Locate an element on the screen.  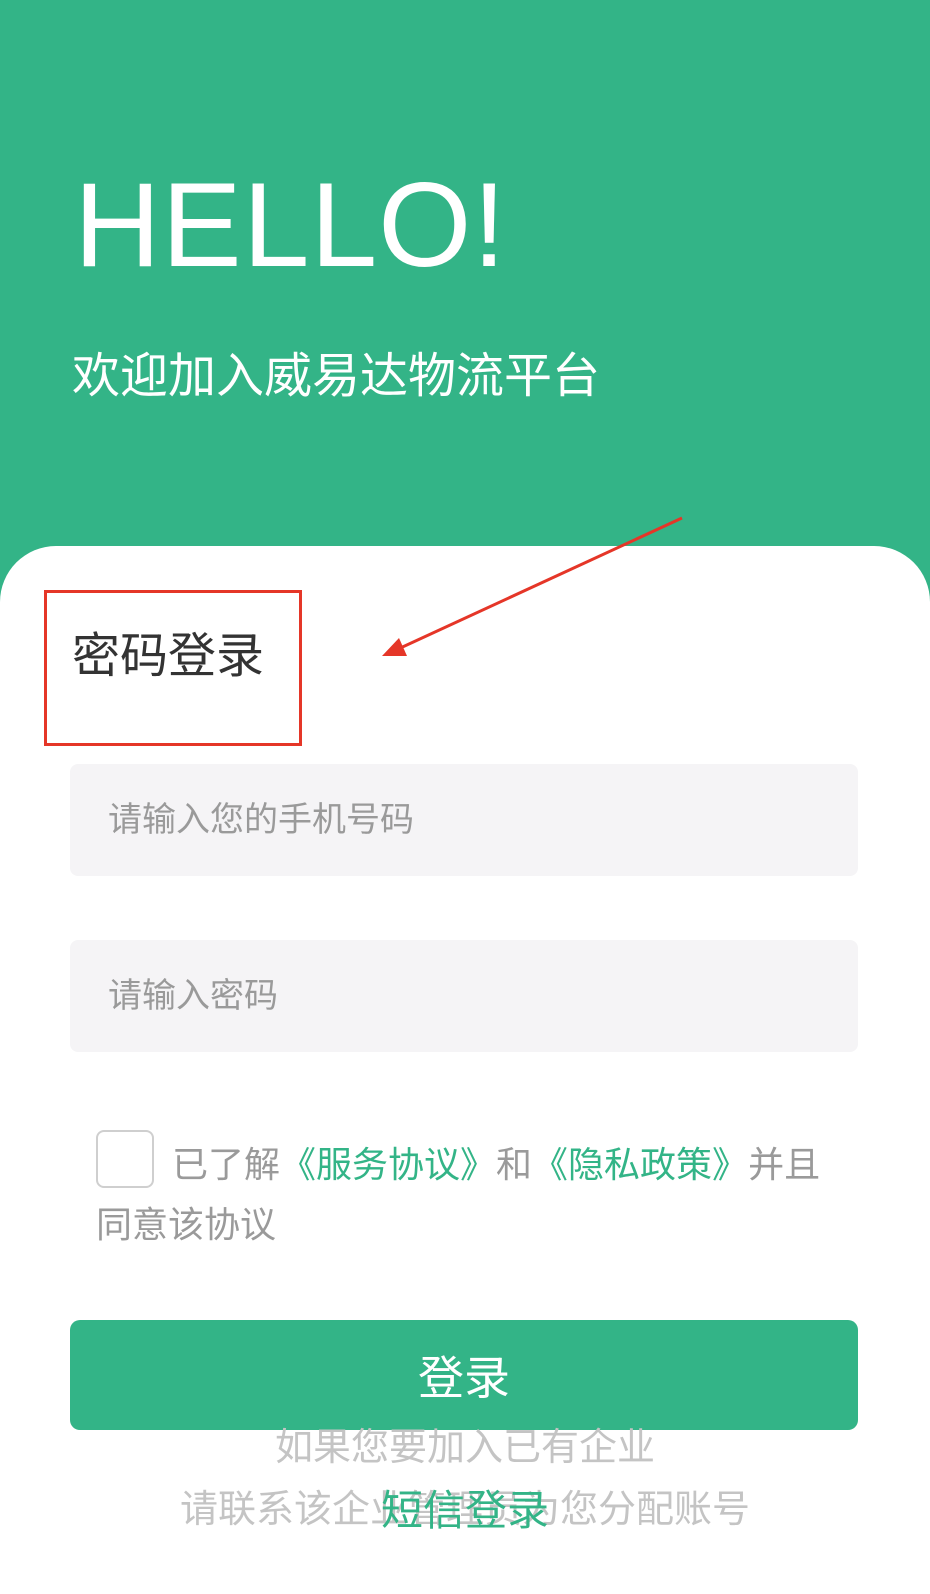
password-input is located at coordinates (464, 996).